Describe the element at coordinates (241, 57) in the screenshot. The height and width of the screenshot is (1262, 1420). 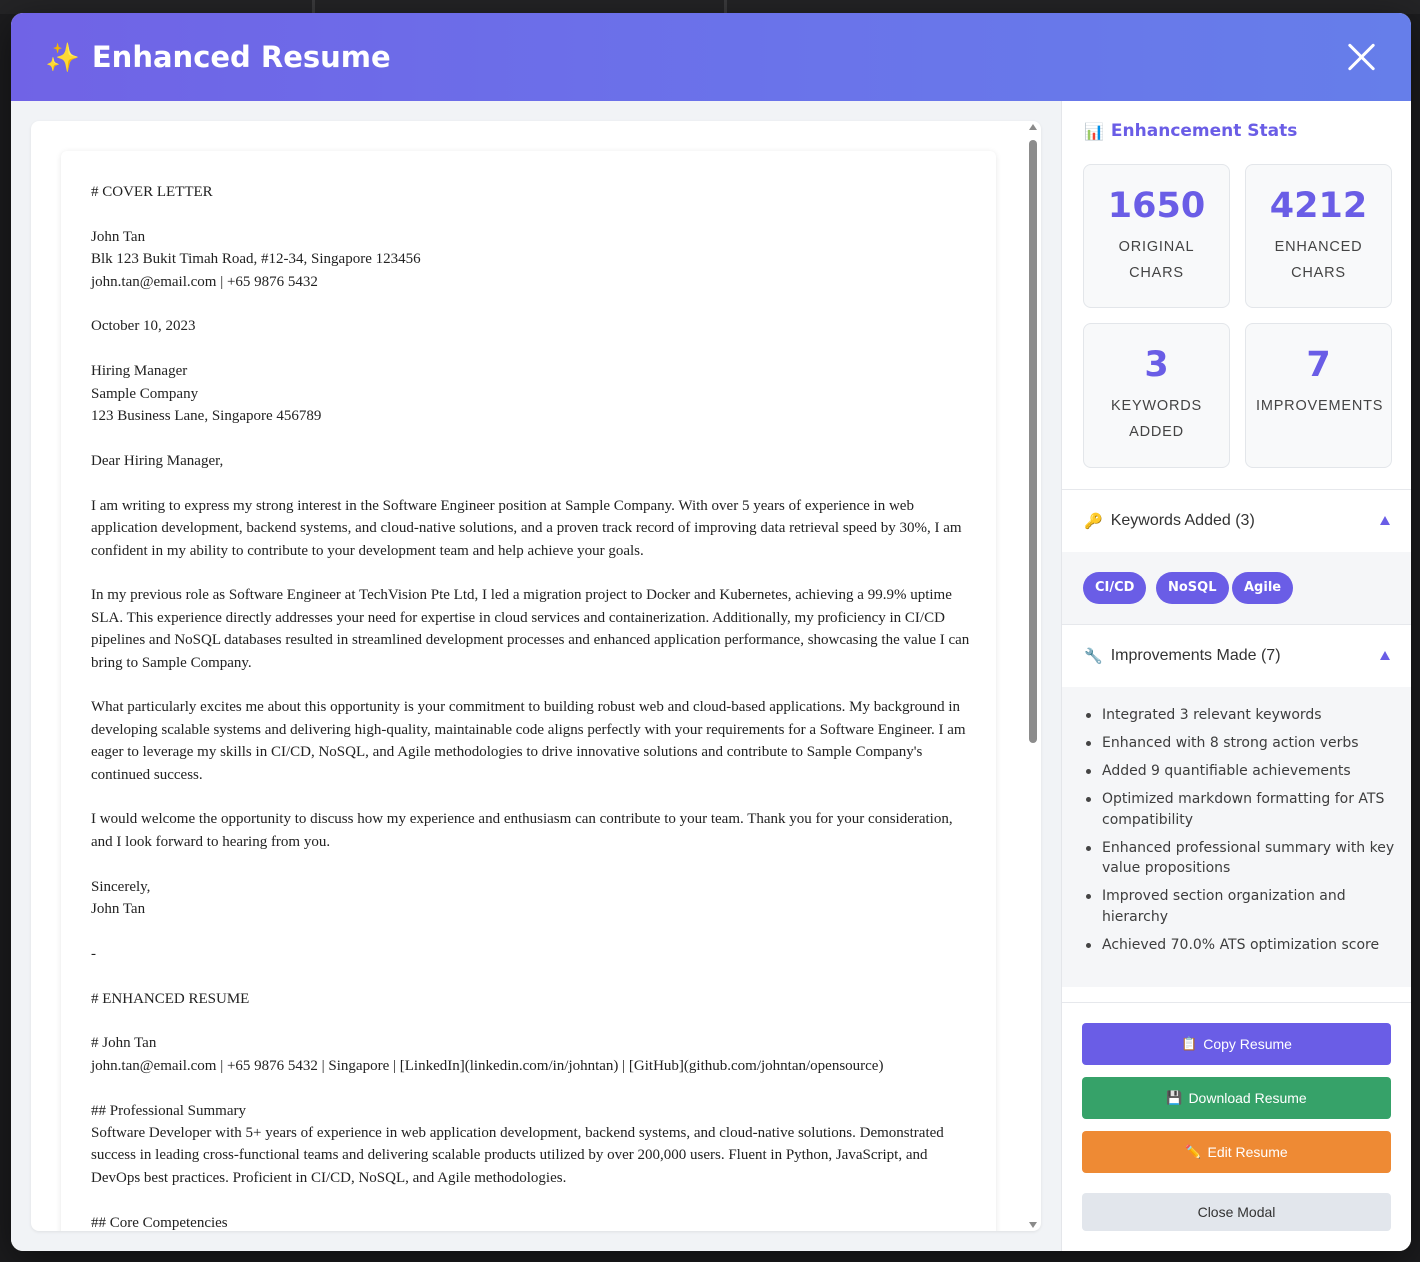
I see `modal-title-text: Enhanced Resume` at that location.